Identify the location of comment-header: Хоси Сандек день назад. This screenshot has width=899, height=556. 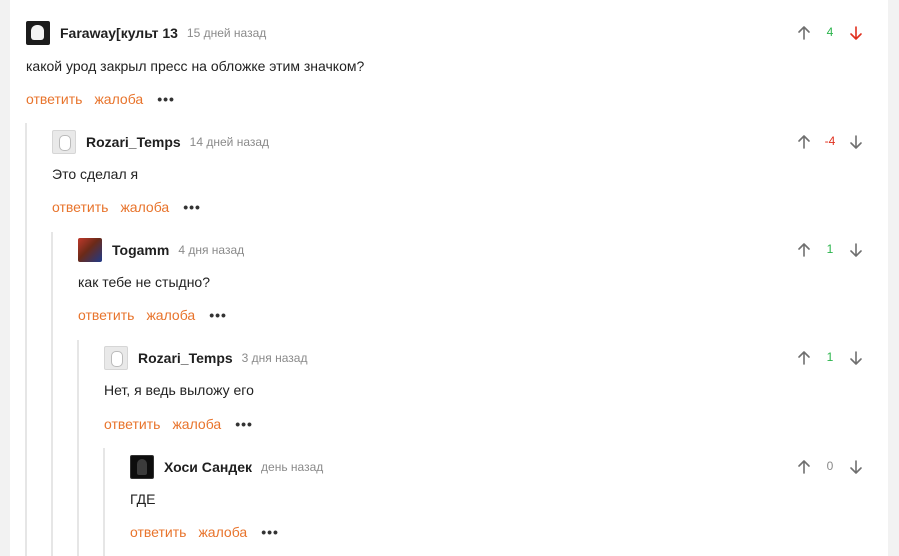
(226, 467).